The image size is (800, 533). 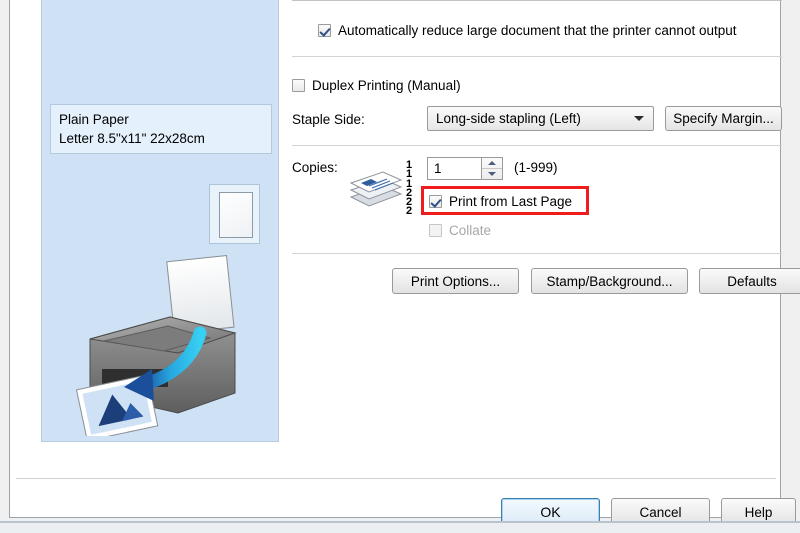 I want to click on copies-stepper, so click(x=492, y=168).